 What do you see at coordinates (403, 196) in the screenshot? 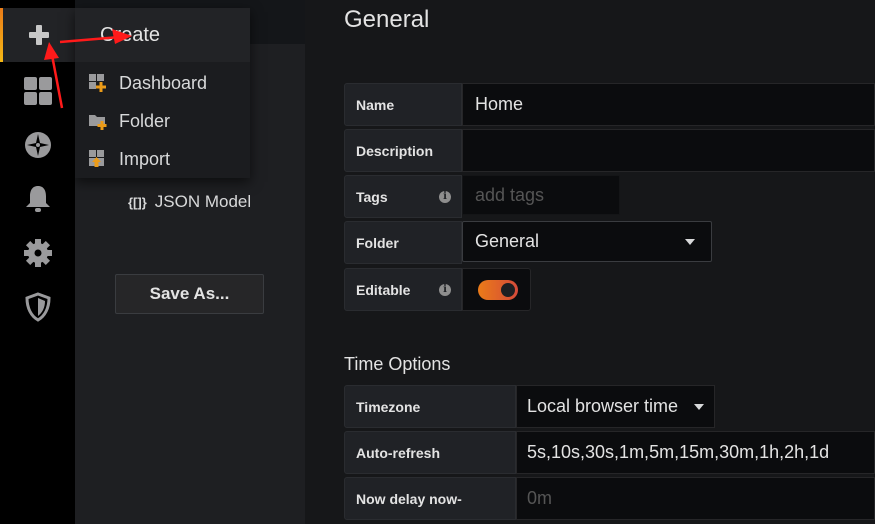
I see `tags-label-cell: Tags i` at bounding box center [403, 196].